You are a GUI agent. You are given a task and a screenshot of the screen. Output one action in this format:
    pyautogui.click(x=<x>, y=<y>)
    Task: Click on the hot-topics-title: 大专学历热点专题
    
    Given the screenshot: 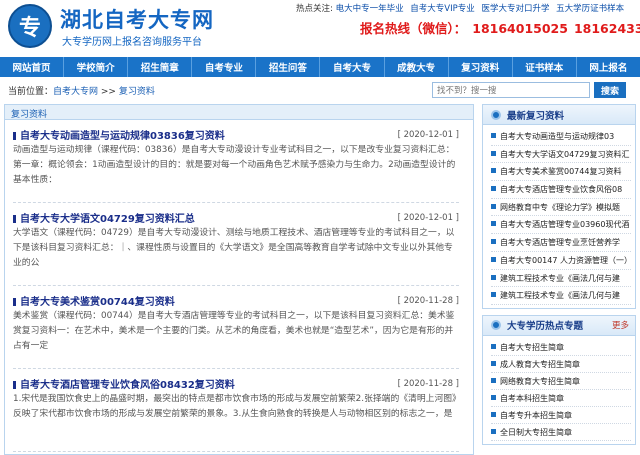 What is the action you would take?
    pyautogui.click(x=545, y=327)
    